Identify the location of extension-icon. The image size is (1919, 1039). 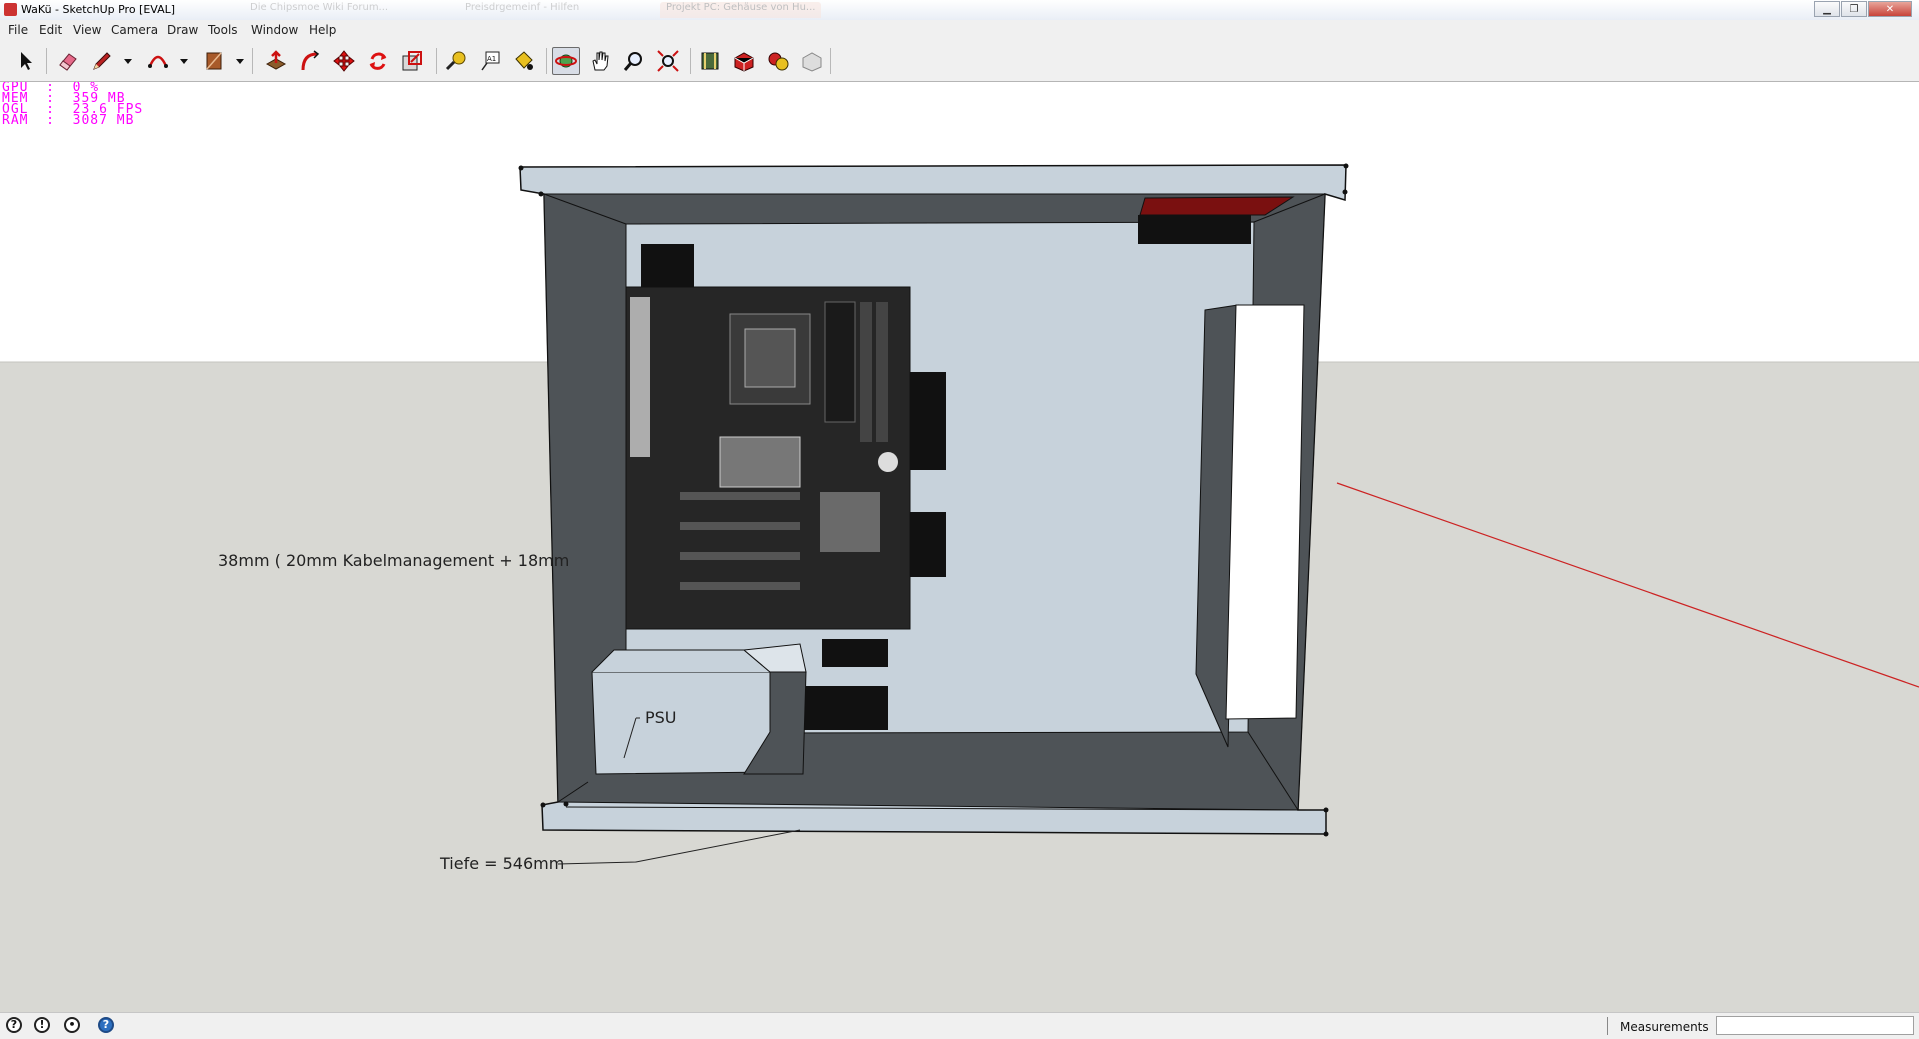
(812, 62).